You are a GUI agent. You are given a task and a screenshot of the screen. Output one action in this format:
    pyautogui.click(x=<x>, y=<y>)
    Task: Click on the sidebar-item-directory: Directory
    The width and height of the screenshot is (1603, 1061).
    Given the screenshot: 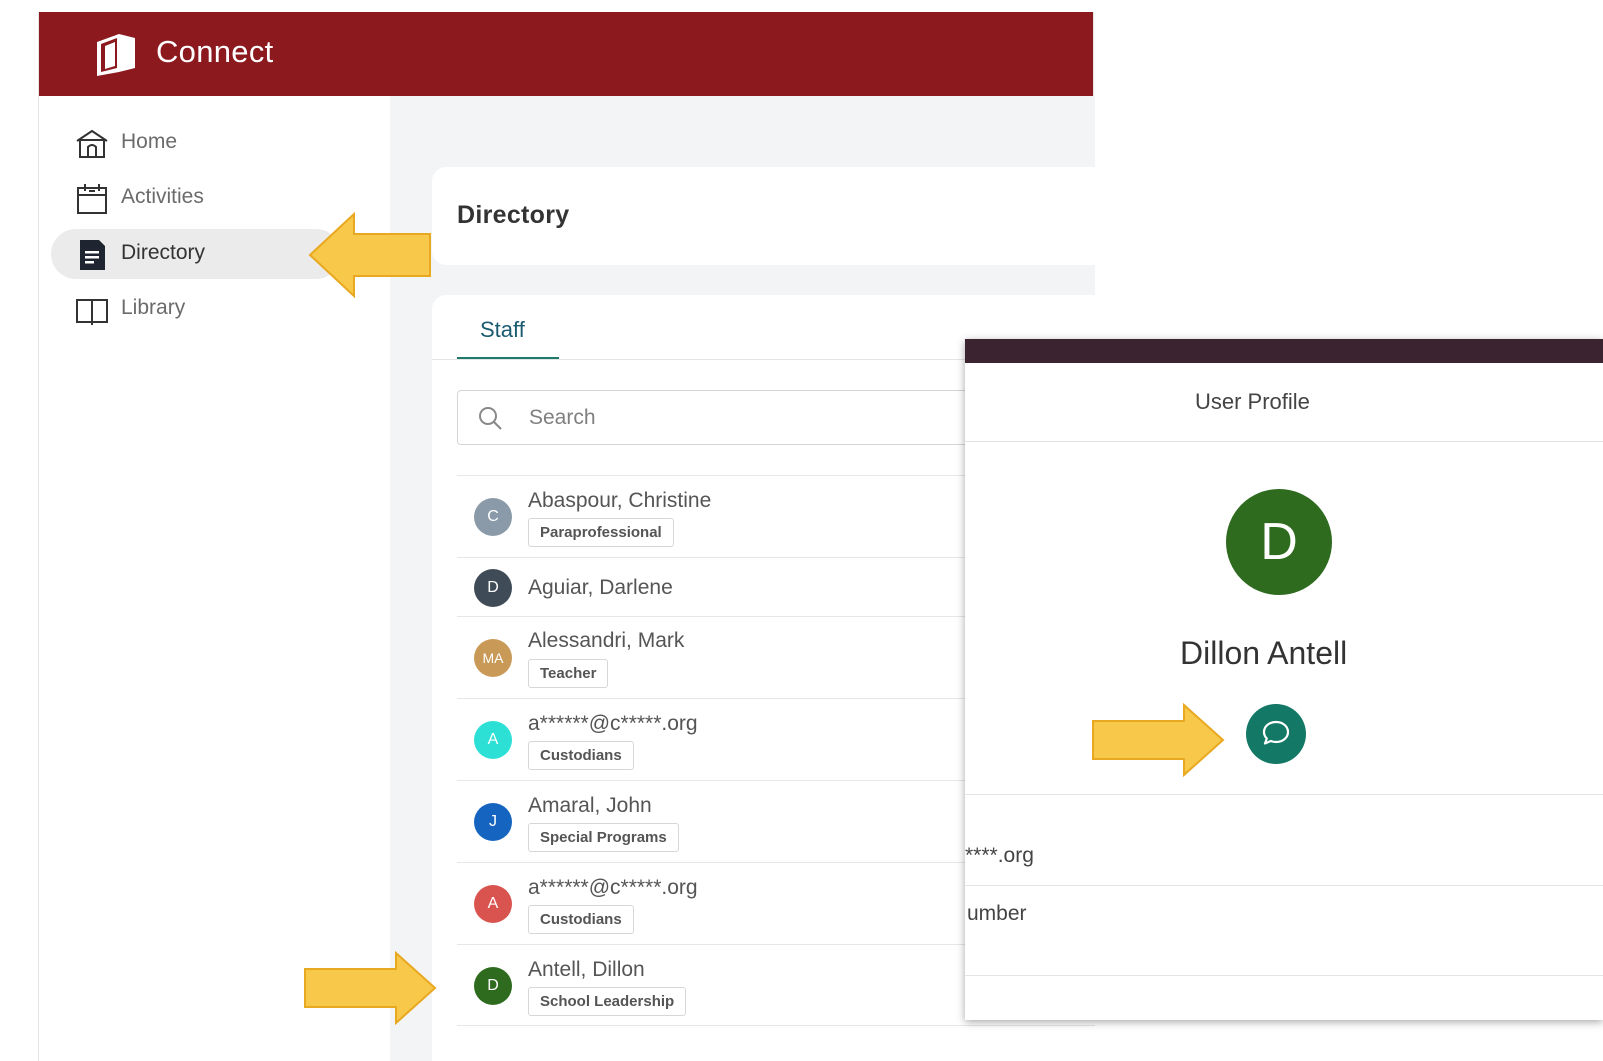 What is the action you would take?
    pyautogui.click(x=196, y=254)
    